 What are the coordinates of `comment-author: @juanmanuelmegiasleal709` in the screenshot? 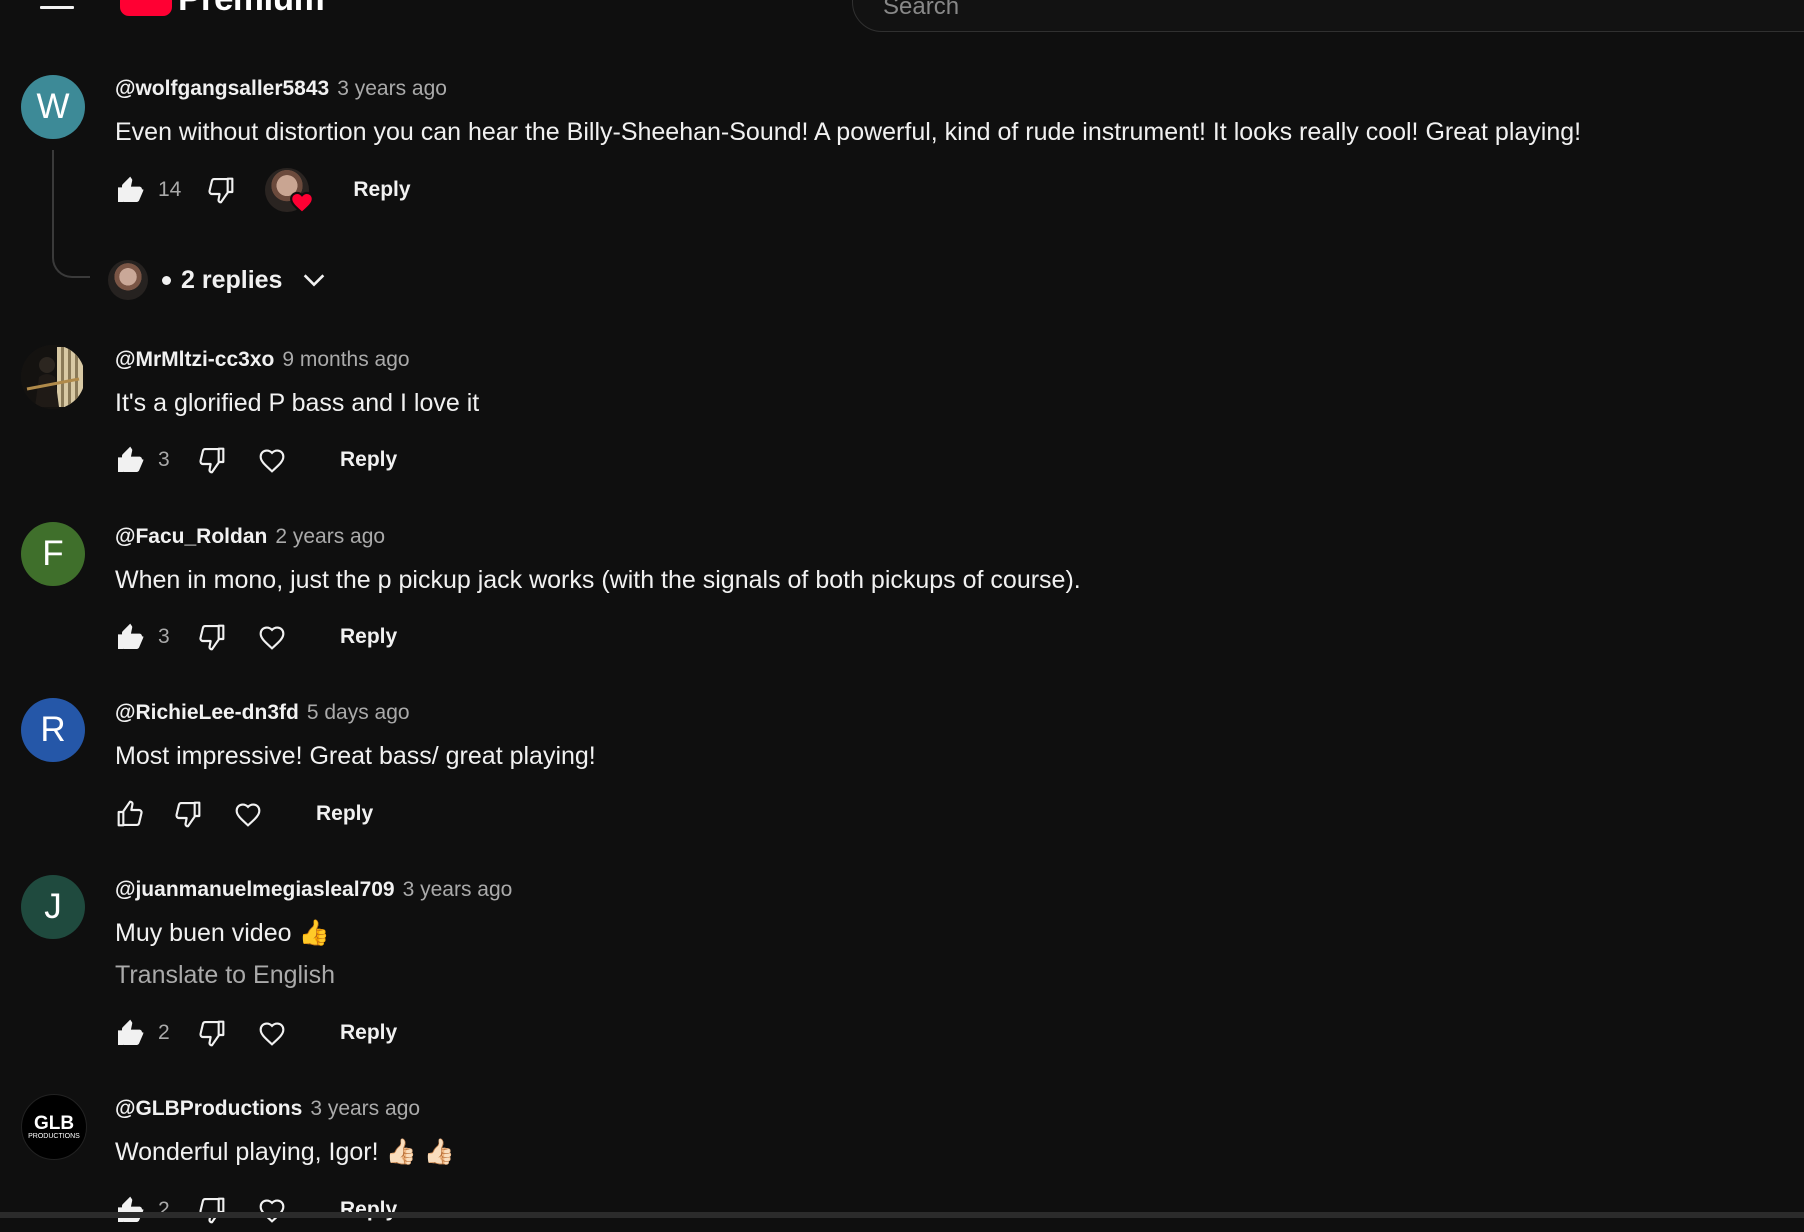 It's located at (255, 890).